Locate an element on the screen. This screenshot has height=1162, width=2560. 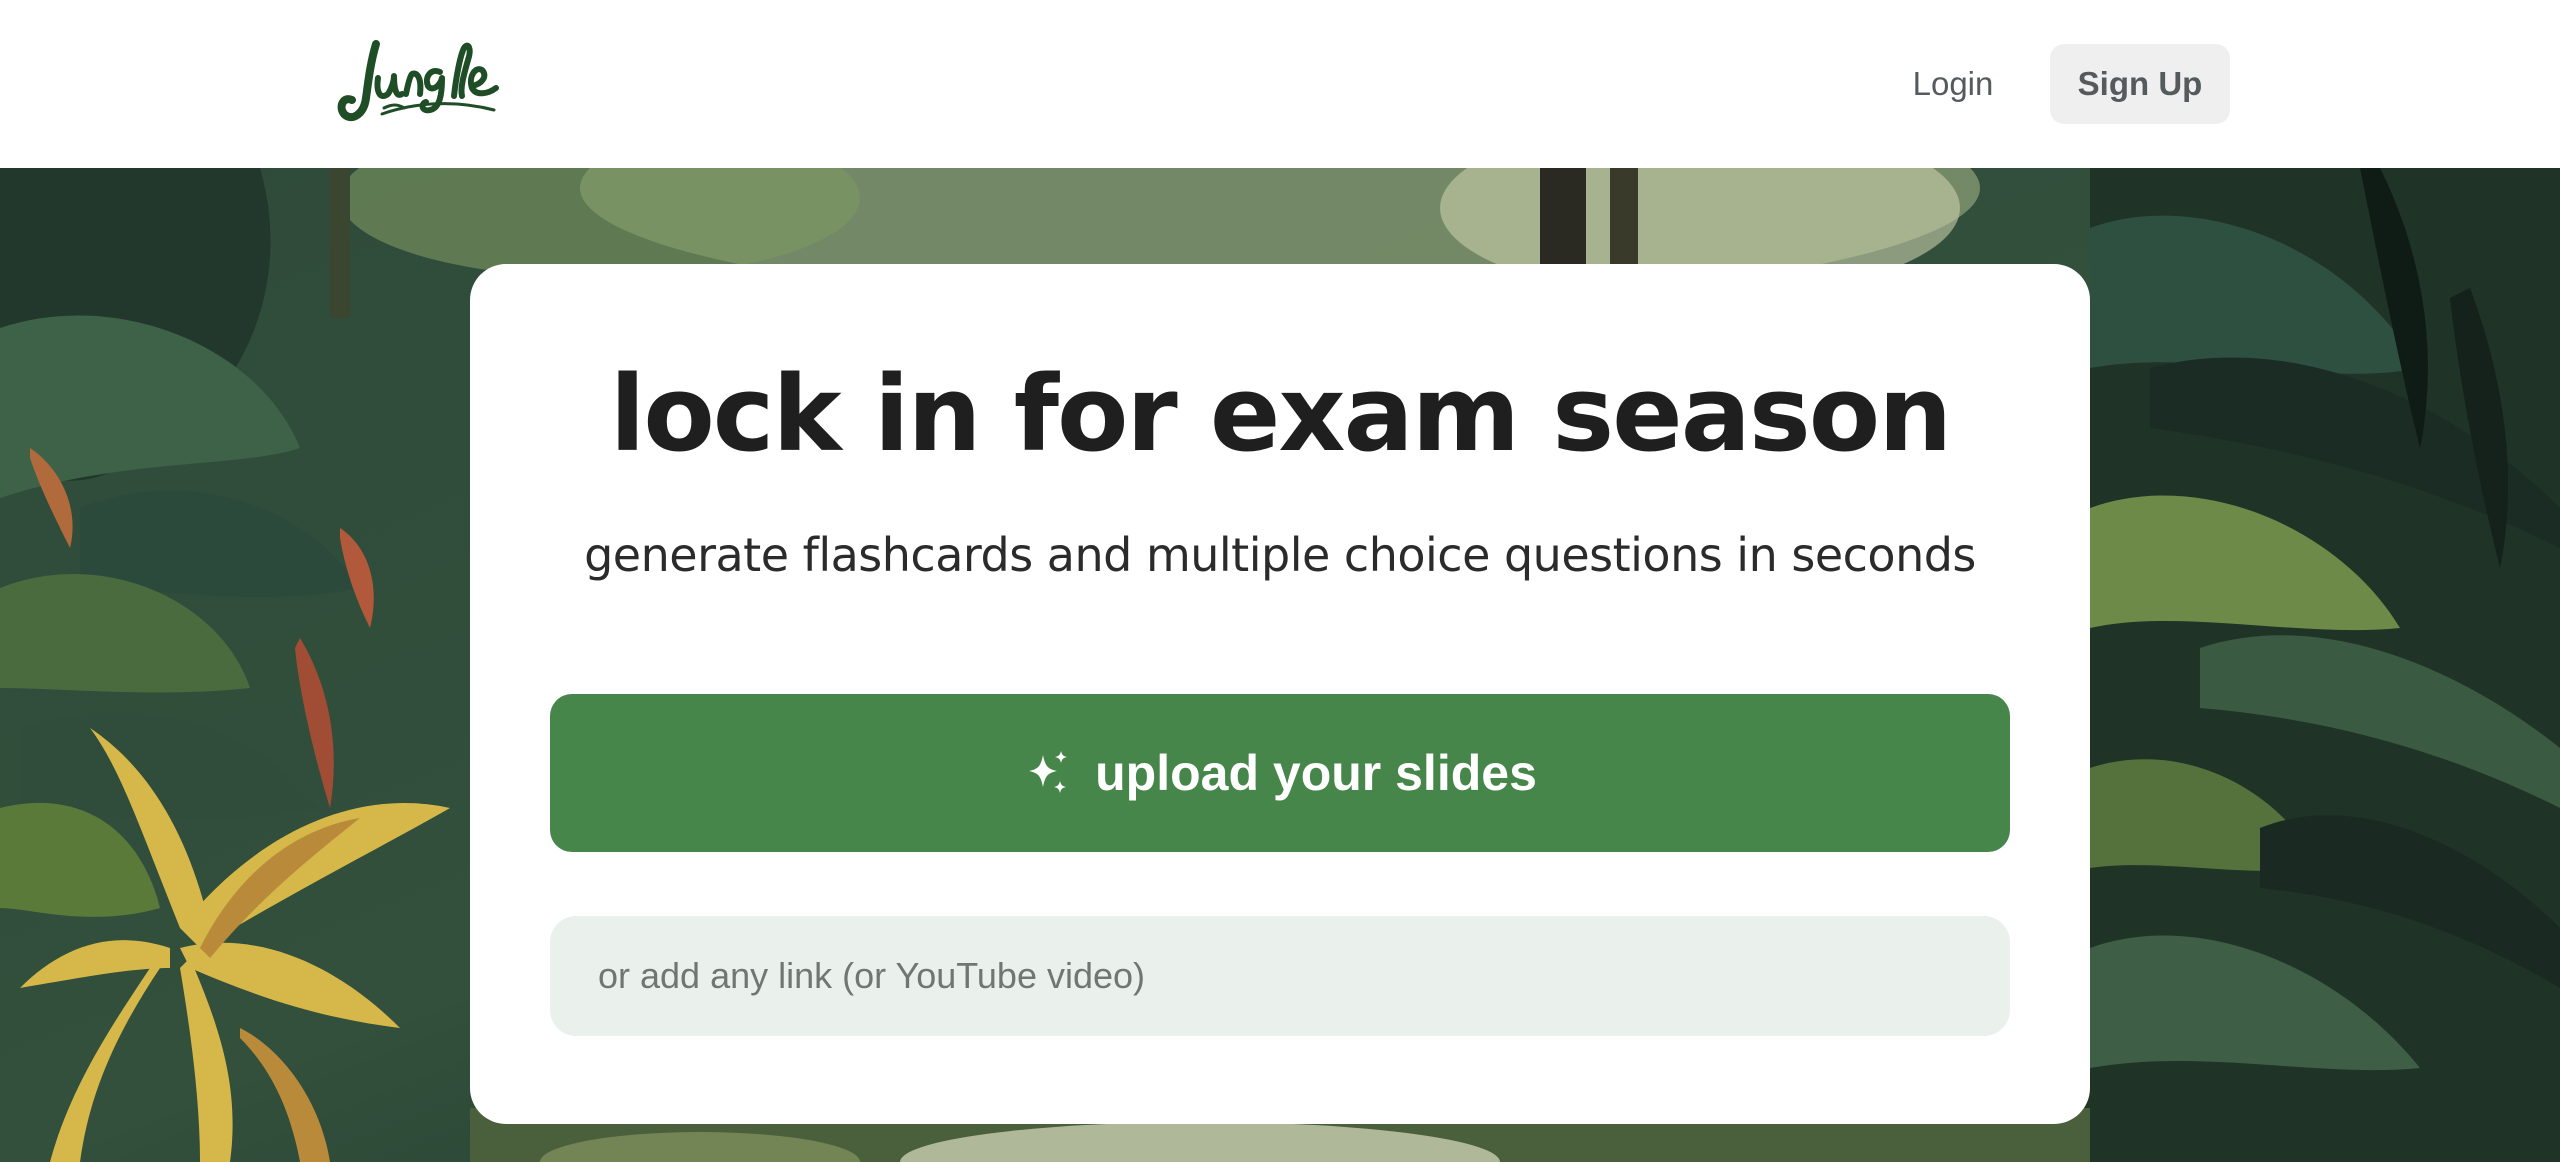
link-input is located at coordinates (1280, 976).